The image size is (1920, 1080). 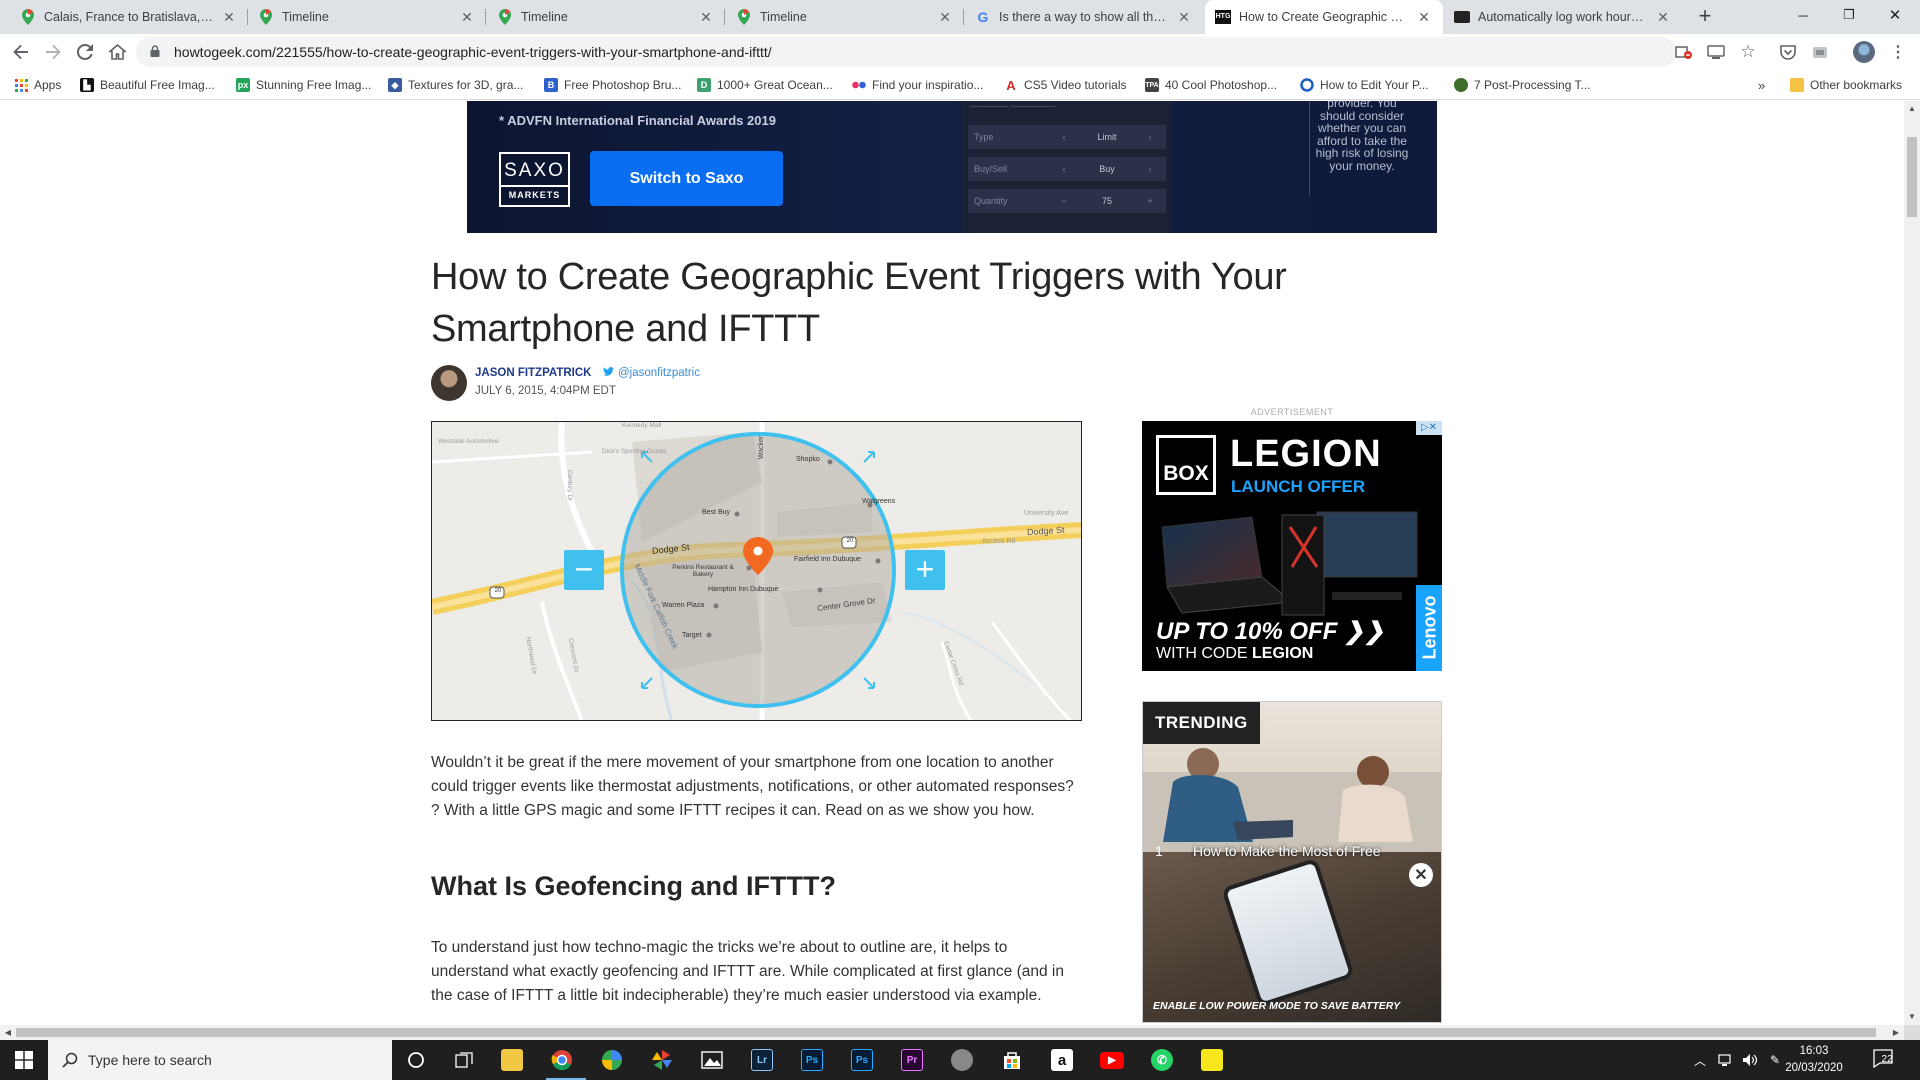 What do you see at coordinates (1912, 109) in the screenshot?
I see `scroll-up-arrow-icon: ▲` at bounding box center [1912, 109].